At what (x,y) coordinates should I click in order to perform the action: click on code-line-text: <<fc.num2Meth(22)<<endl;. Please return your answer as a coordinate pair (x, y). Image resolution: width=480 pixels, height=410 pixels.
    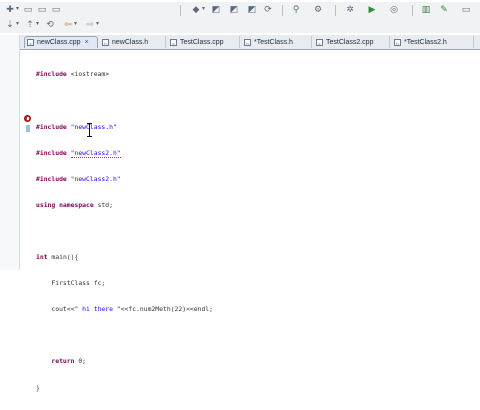
    Looking at the image, I should click on (166, 309).